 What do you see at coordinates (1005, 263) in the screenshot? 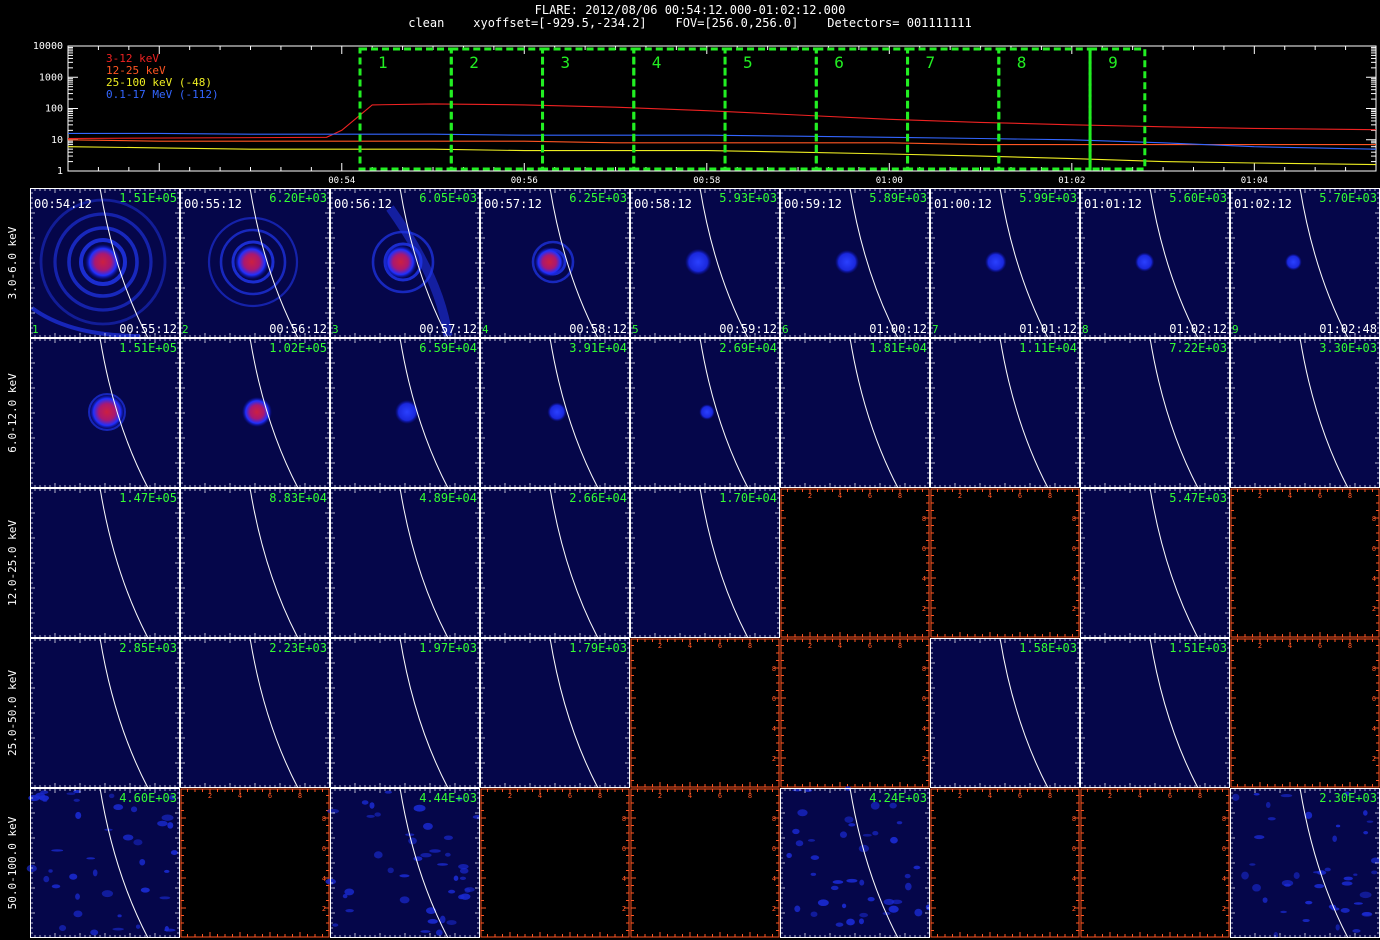
I see `image-panel: 5.99E+03 01:00:12 01:01:12 7` at bounding box center [1005, 263].